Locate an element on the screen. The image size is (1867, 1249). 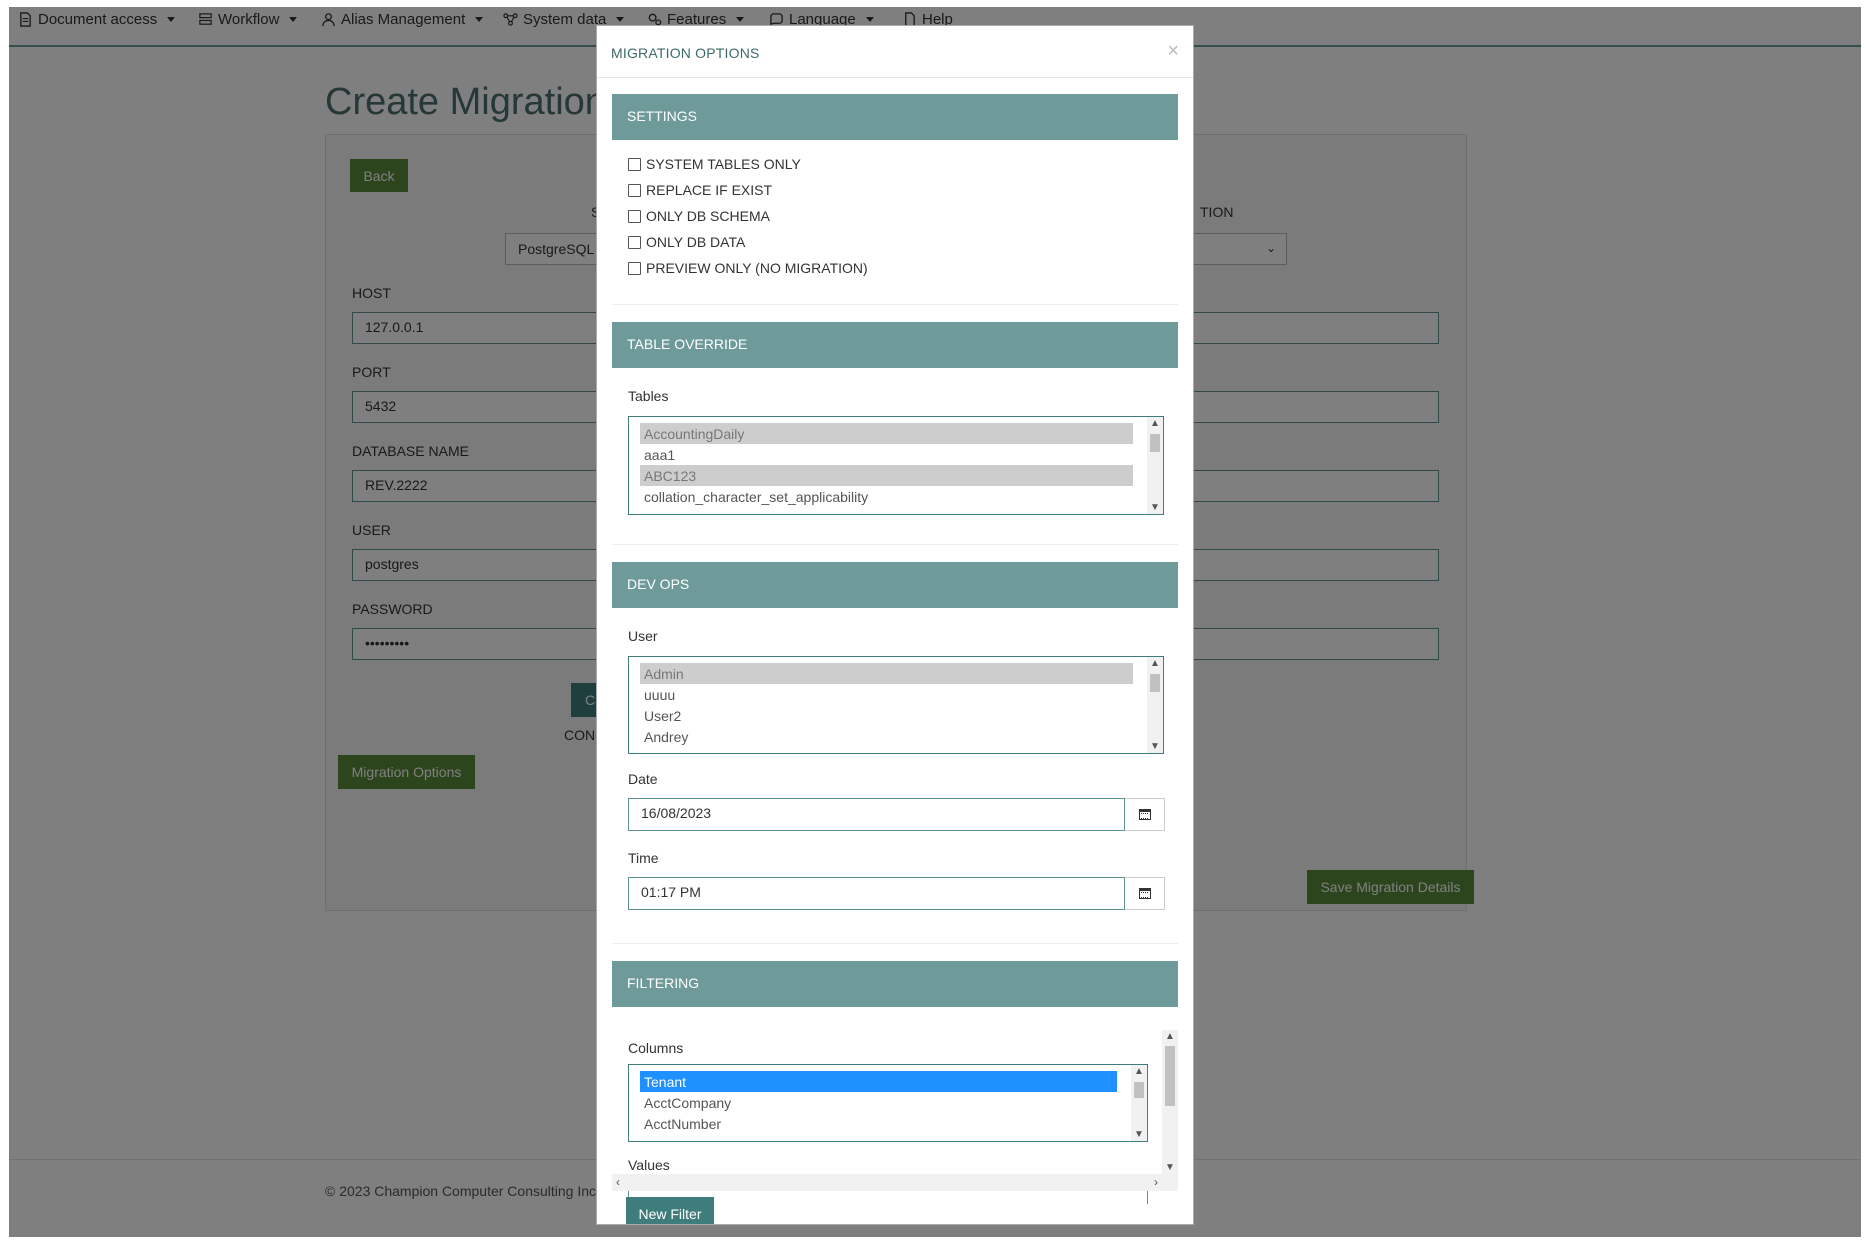
list-item: AcctCompany is located at coordinates (878, 1102).